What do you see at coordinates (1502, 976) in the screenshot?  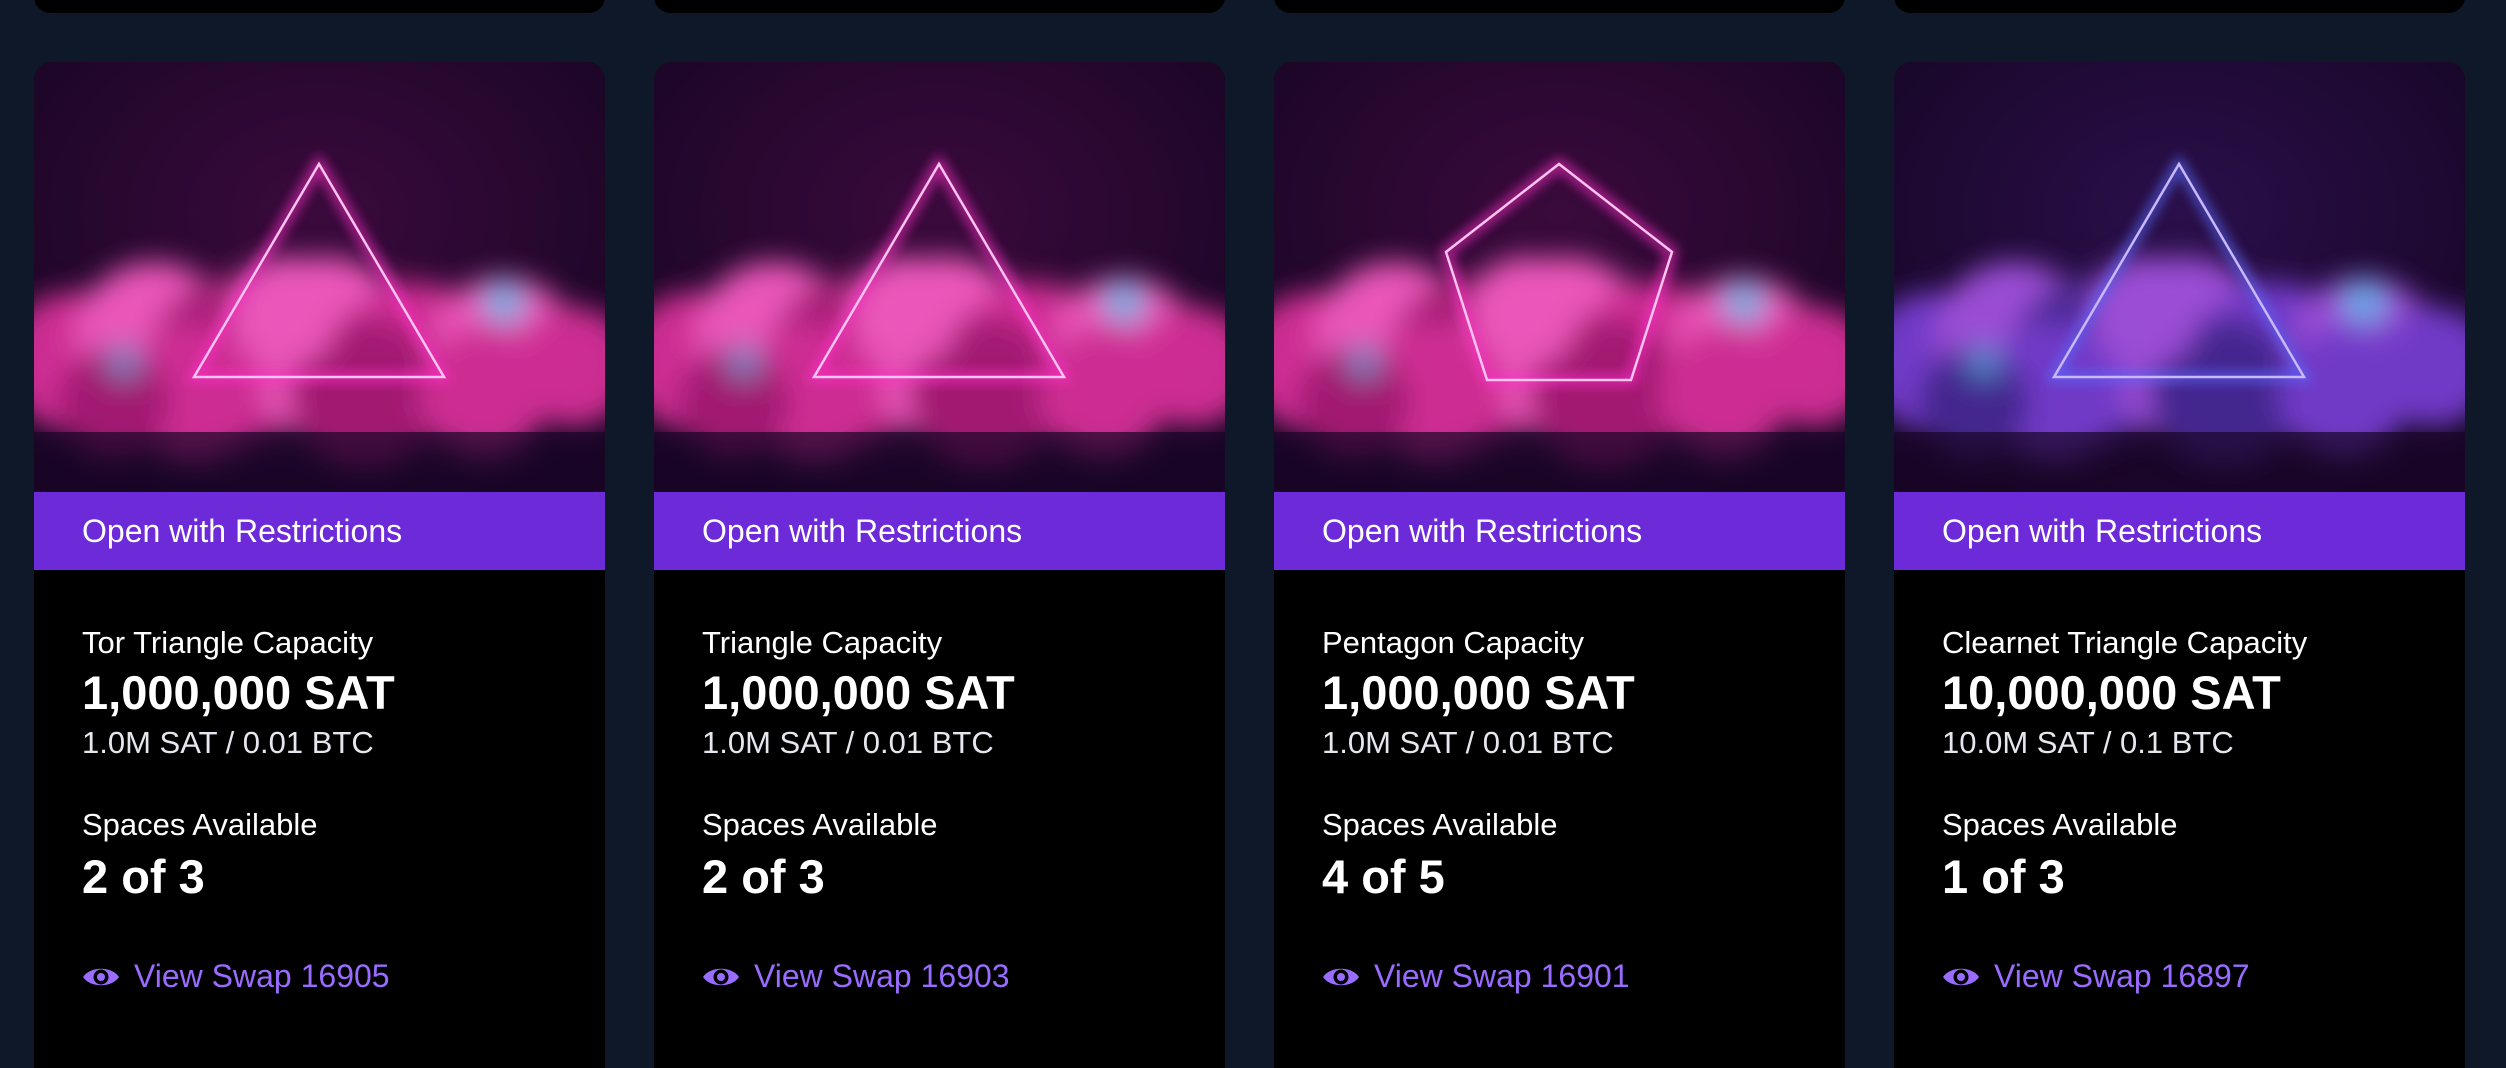 I see `view-swap-label: View Swap 16901` at bounding box center [1502, 976].